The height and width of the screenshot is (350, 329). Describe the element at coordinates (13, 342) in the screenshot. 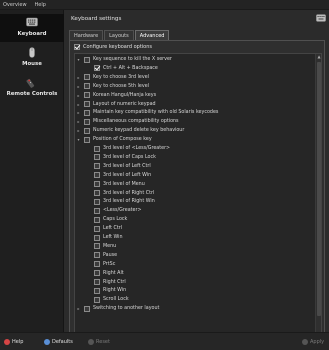

I see `help-button: Help` at that location.